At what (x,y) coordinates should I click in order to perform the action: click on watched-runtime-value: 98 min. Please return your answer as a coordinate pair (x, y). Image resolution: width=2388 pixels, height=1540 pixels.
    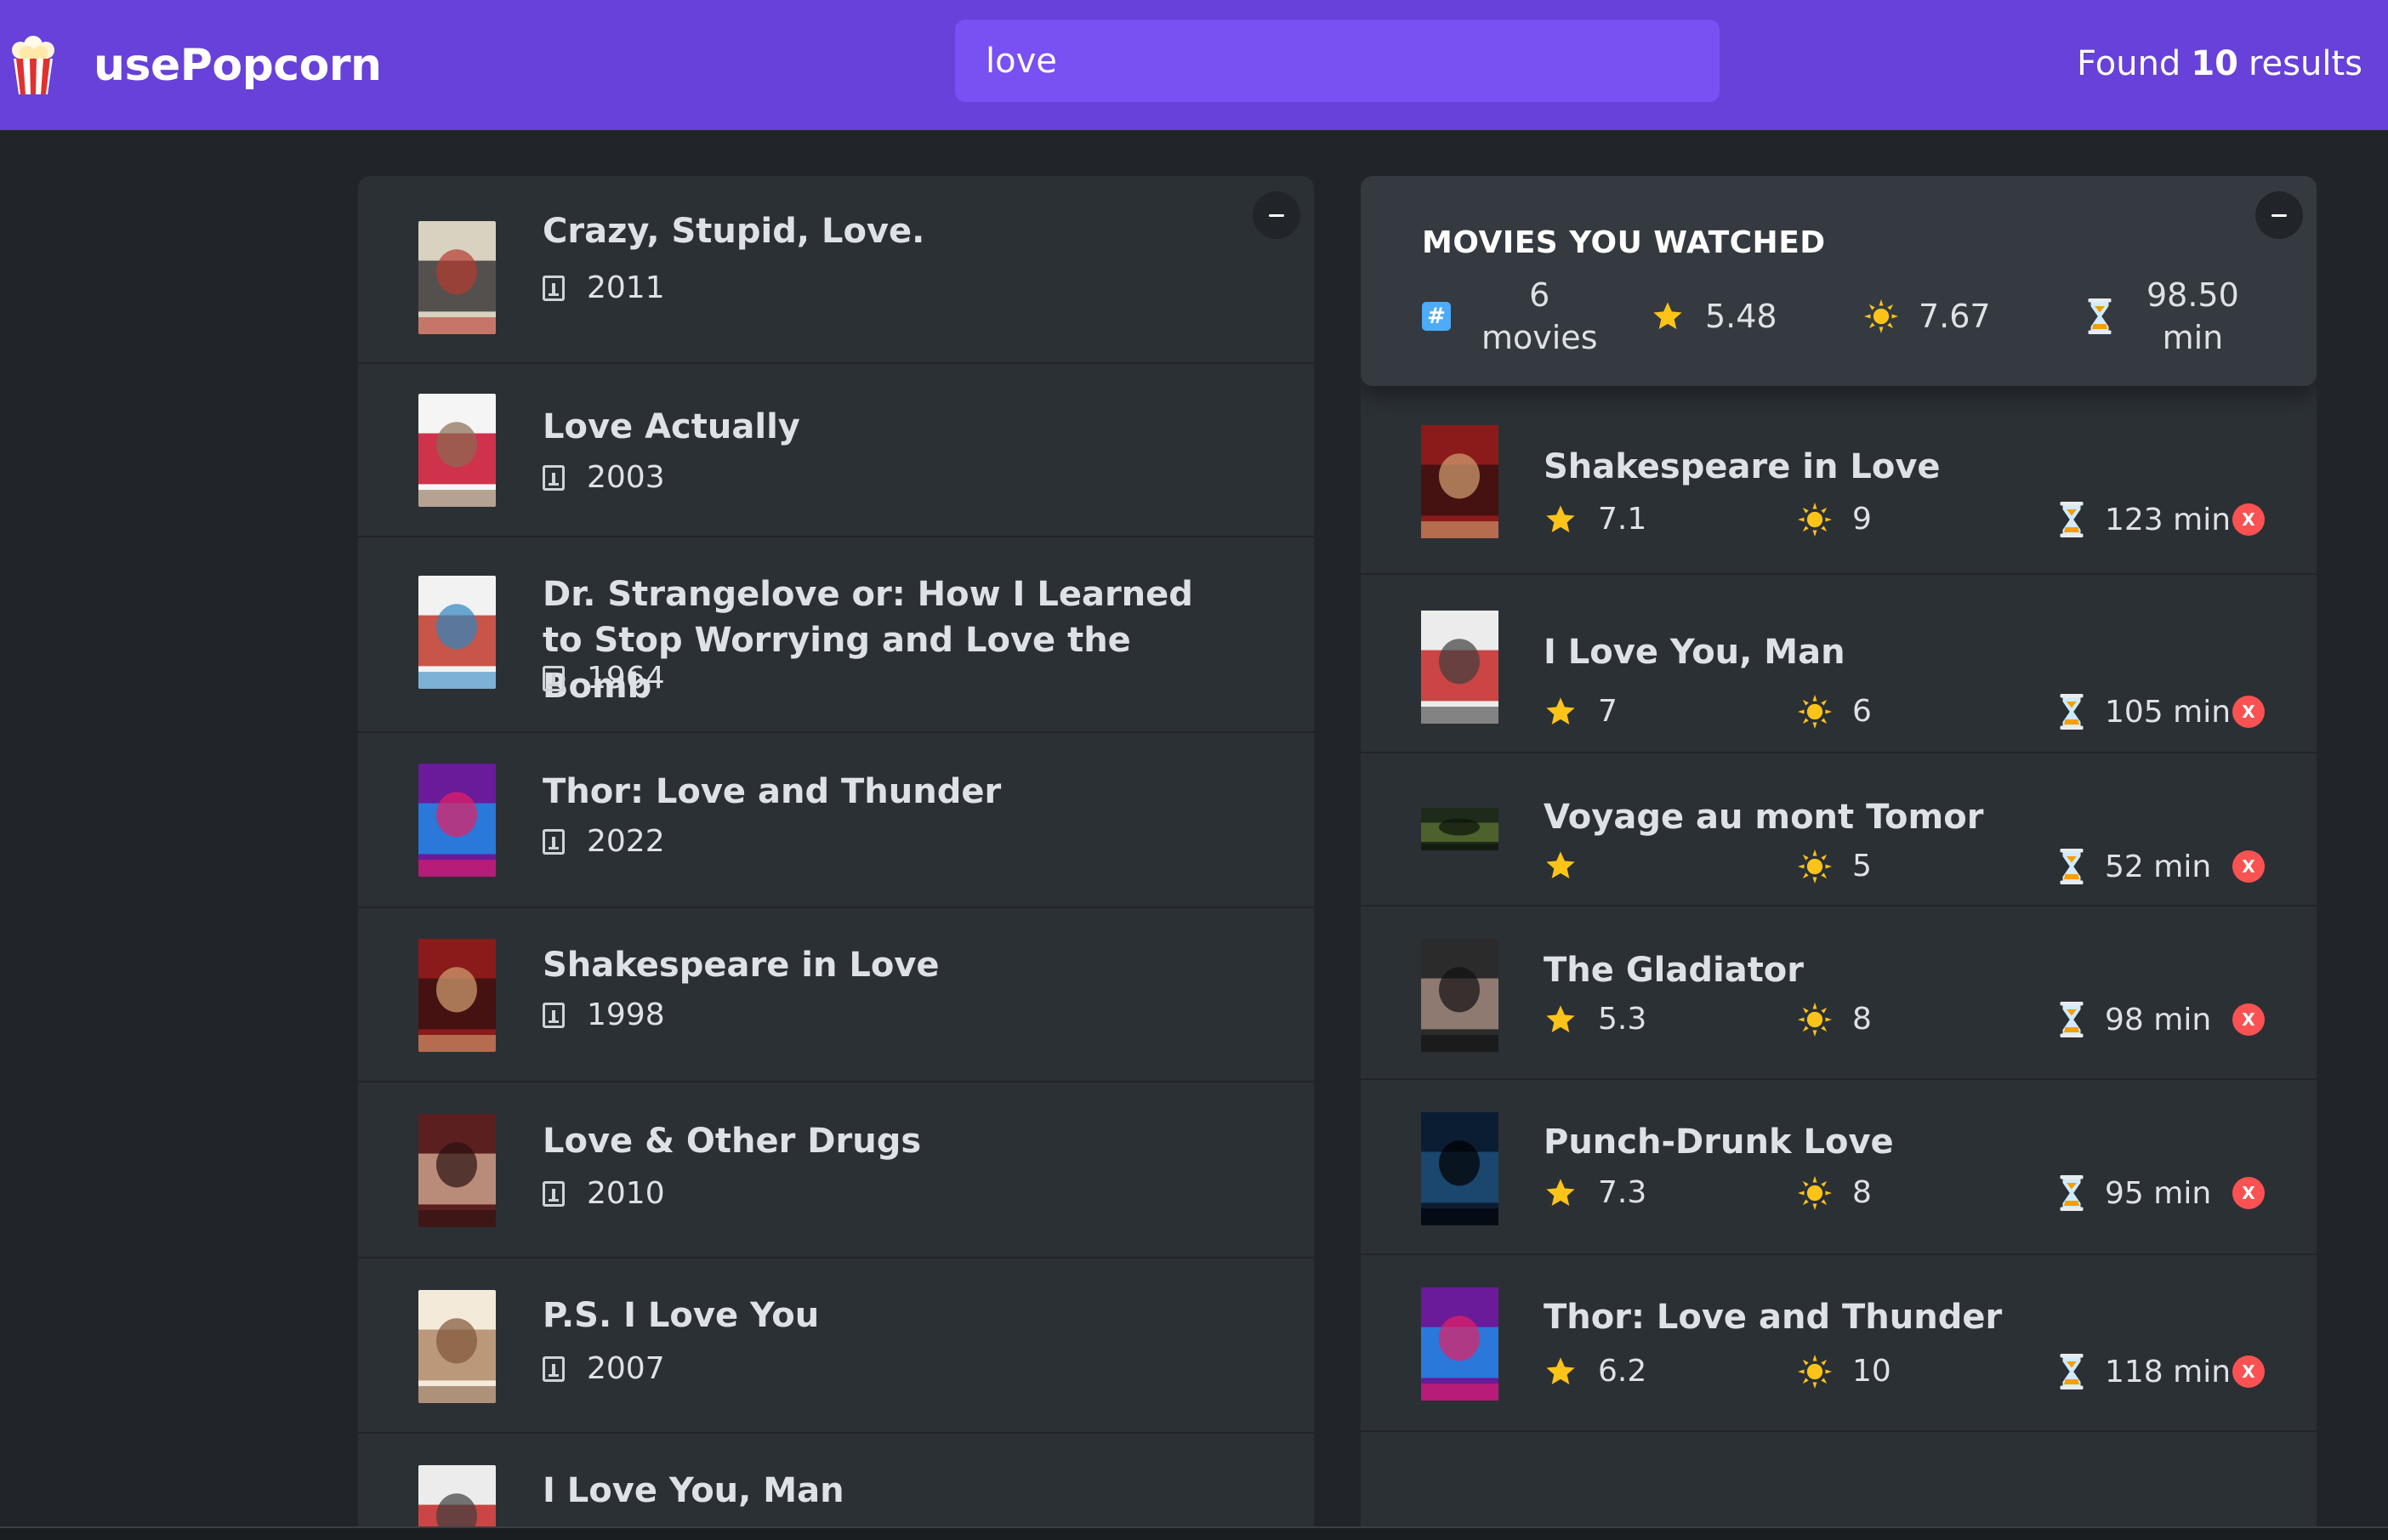
    Looking at the image, I should click on (2158, 1019).